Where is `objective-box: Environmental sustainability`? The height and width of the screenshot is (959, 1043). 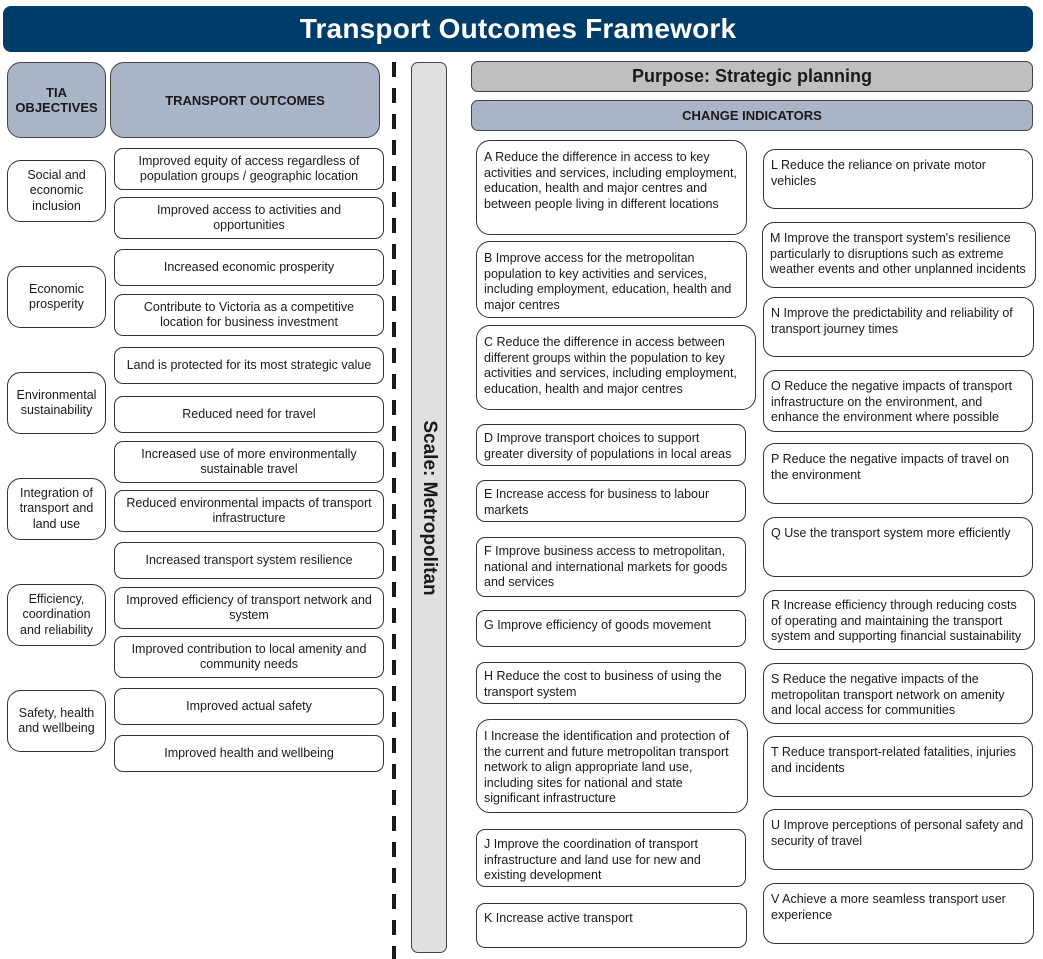
objective-box: Environmental sustainability is located at coordinates (56, 403).